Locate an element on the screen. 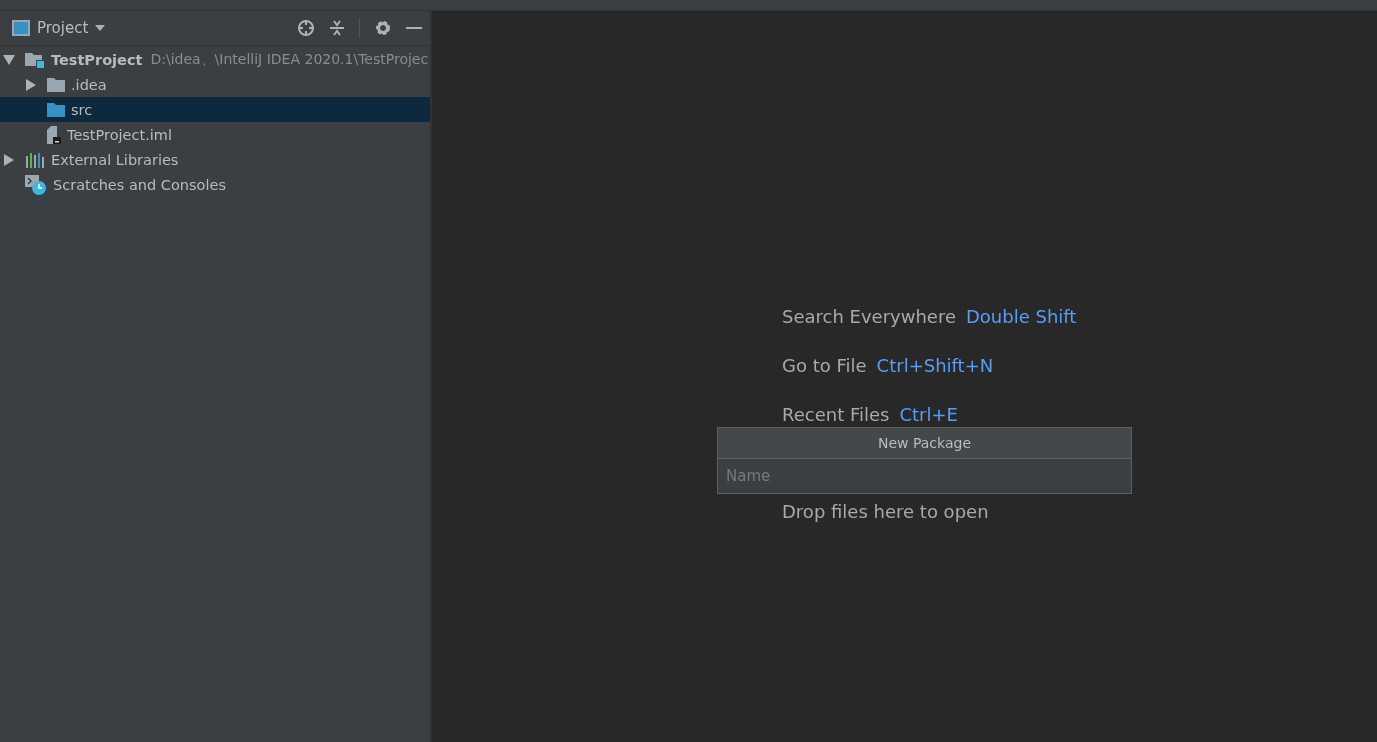  project-path: D:\idea、\IntelliJ IDEA 2020.1\TestProjec is located at coordinates (289, 59).